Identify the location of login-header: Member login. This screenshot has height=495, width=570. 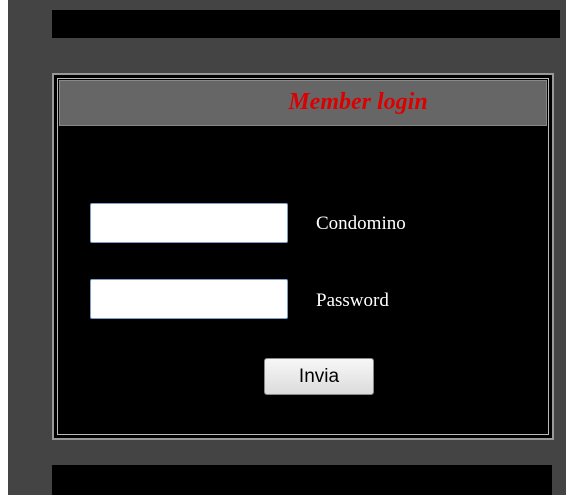
(303, 103).